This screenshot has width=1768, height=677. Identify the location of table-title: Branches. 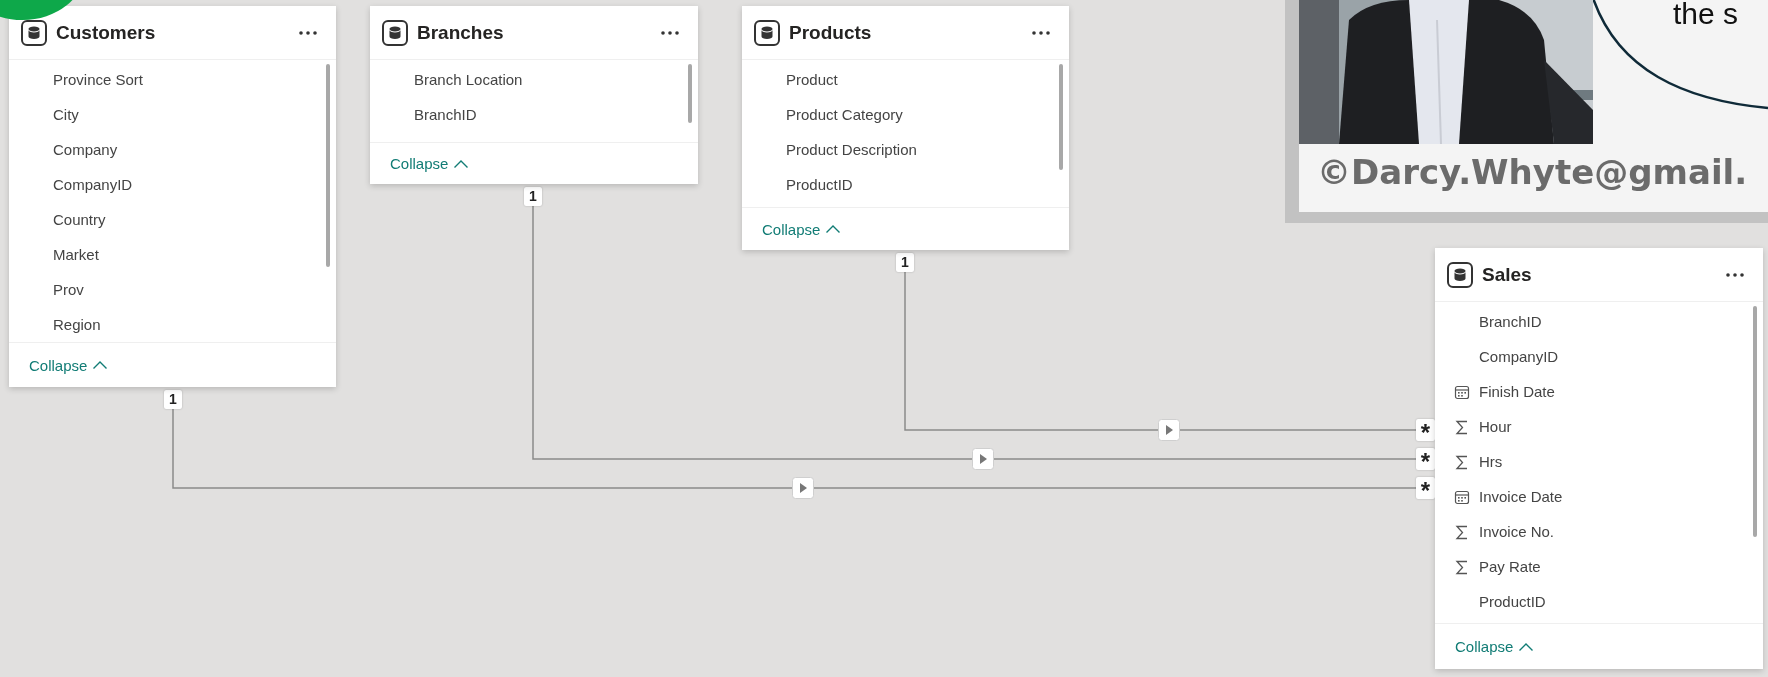
(461, 32).